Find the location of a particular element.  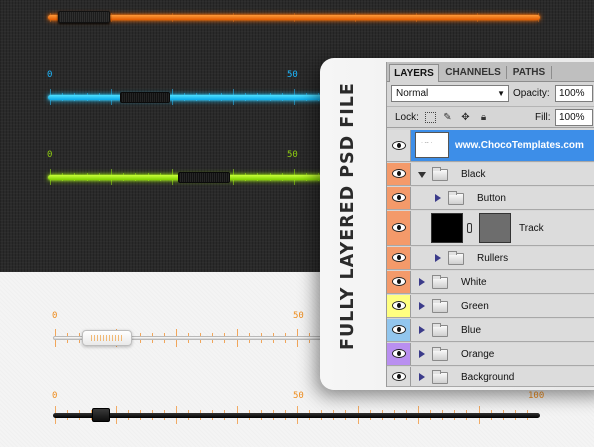

link-icon is located at coordinates (469, 228).